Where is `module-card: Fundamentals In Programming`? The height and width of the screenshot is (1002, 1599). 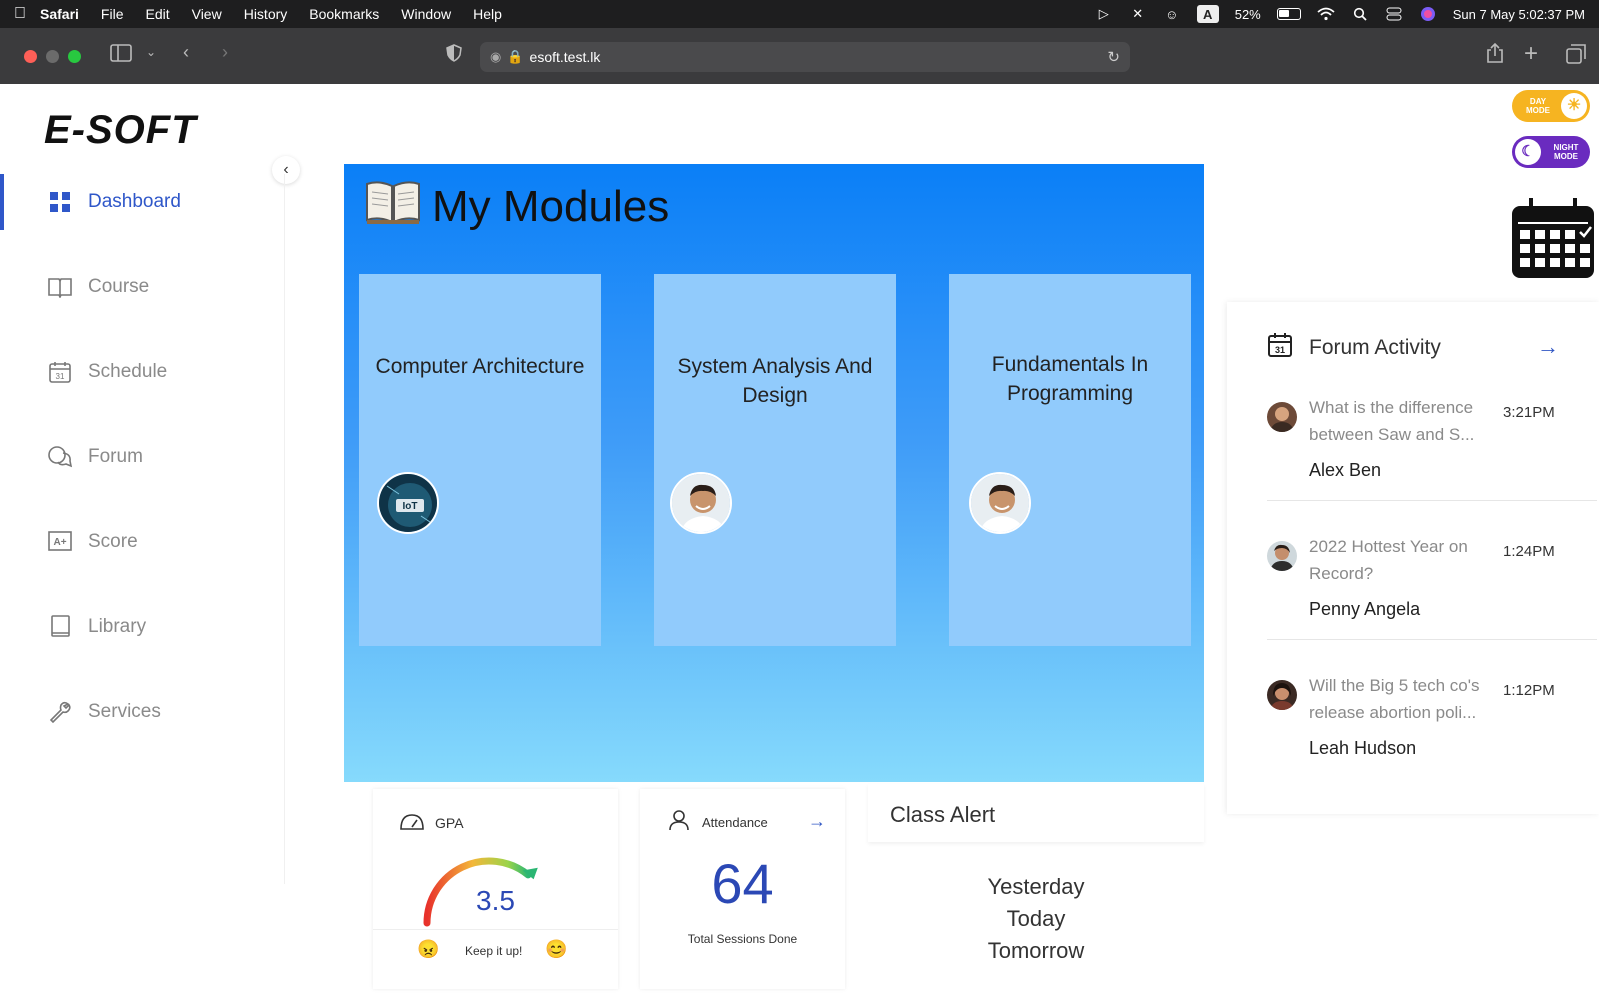
module-card: Fundamentals In Programming is located at coordinates (1070, 460).